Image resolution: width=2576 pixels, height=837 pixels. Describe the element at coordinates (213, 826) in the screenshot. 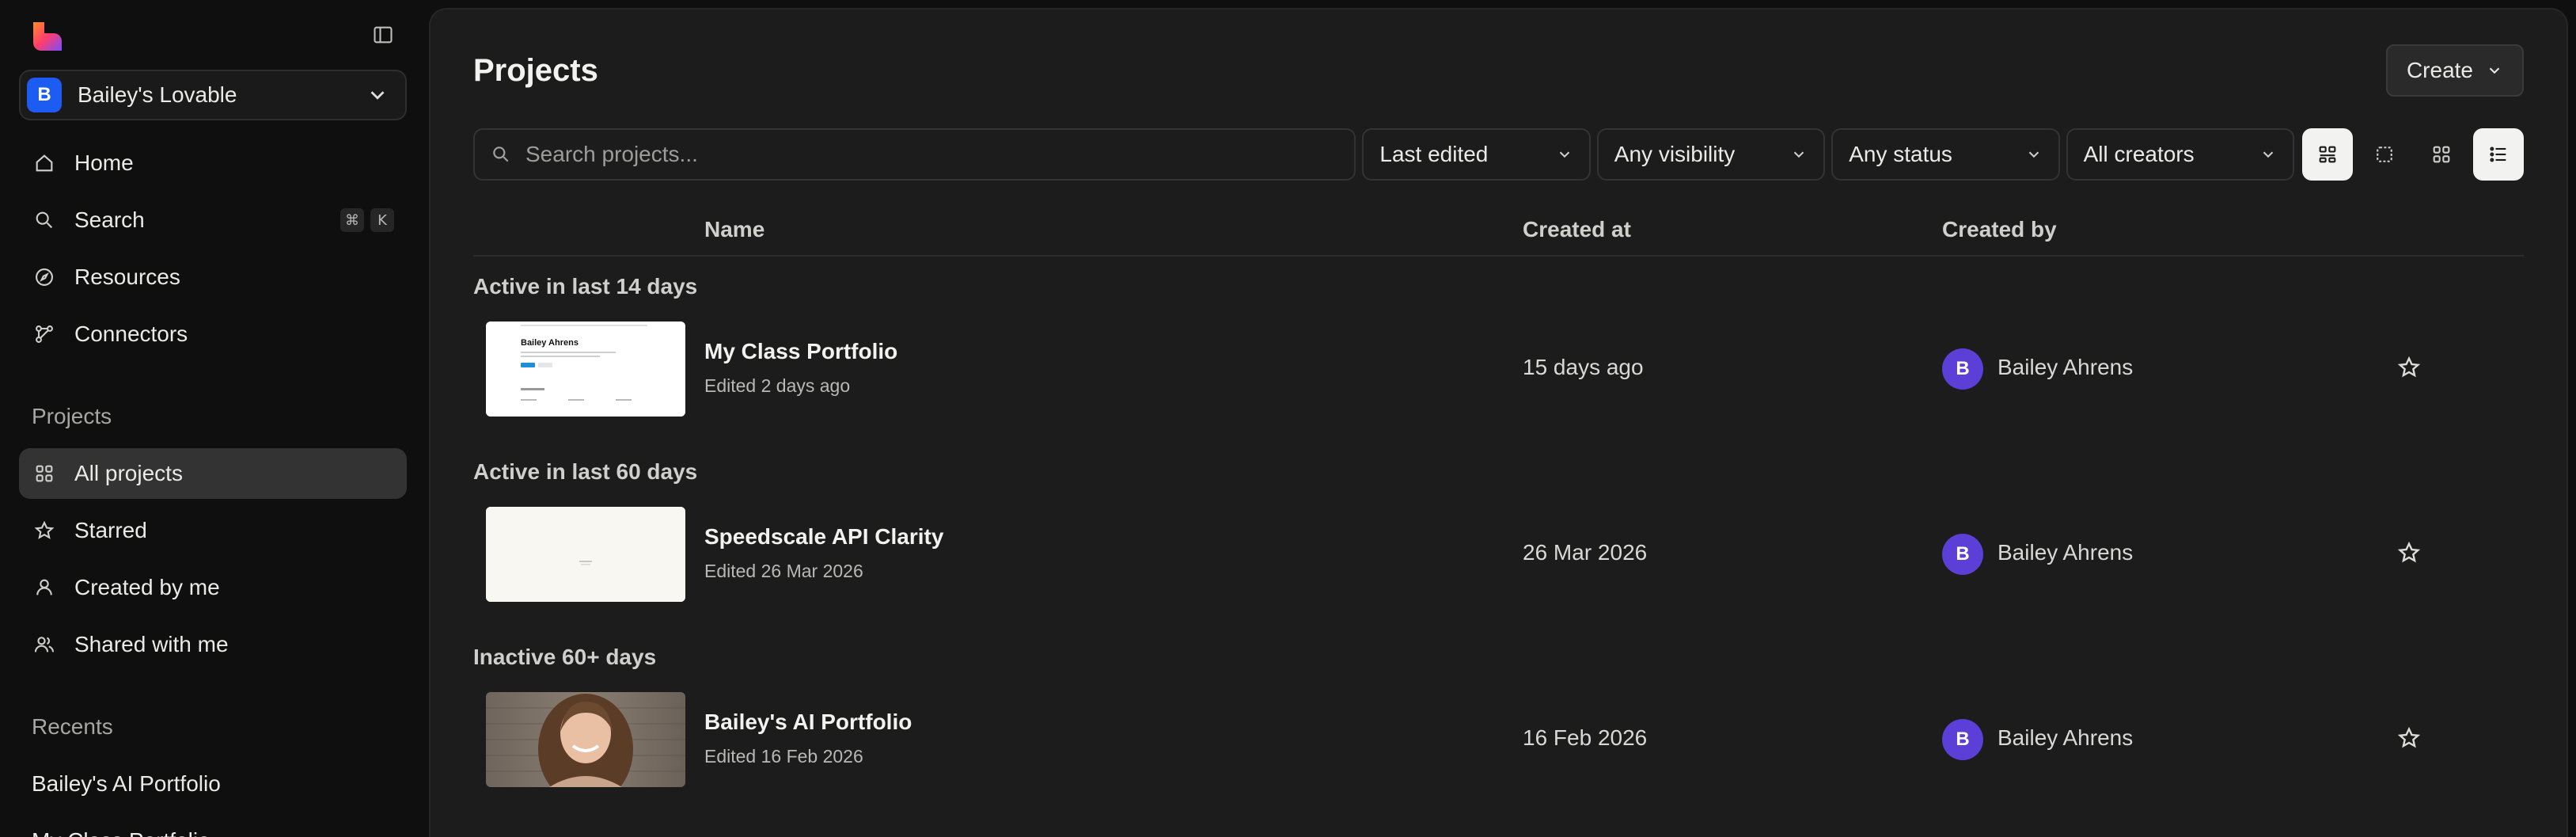

I see `recent-item: My Class Portfolio` at that location.